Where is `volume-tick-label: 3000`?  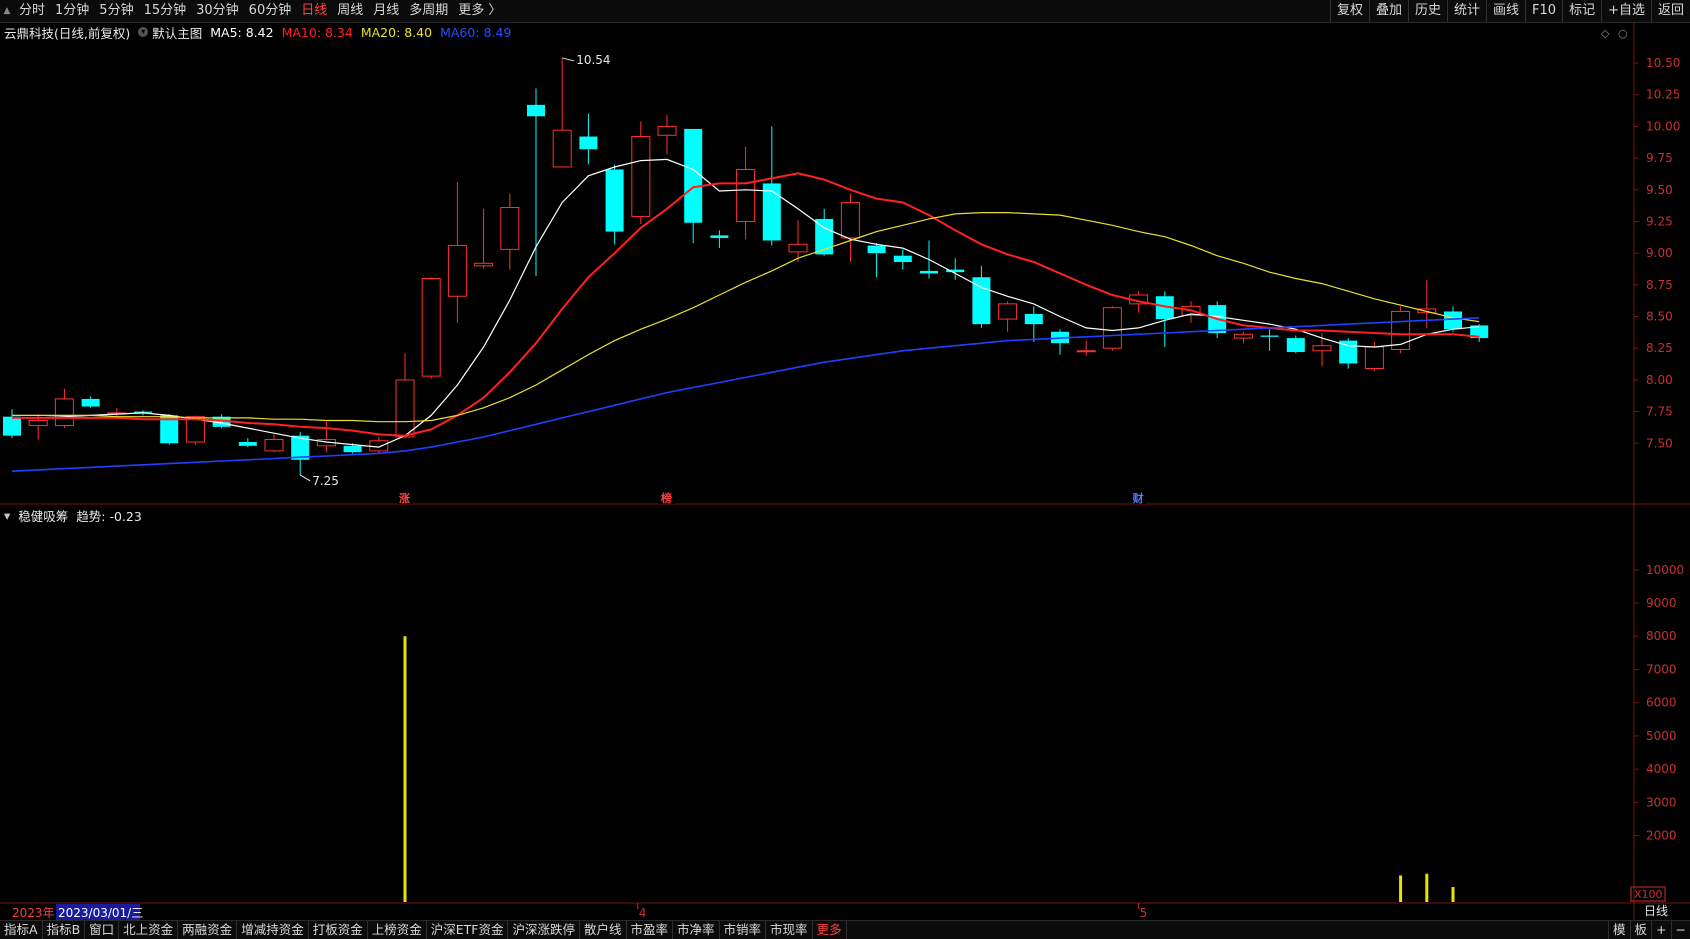 volume-tick-label: 3000 is located at coordinates (1661, 802).